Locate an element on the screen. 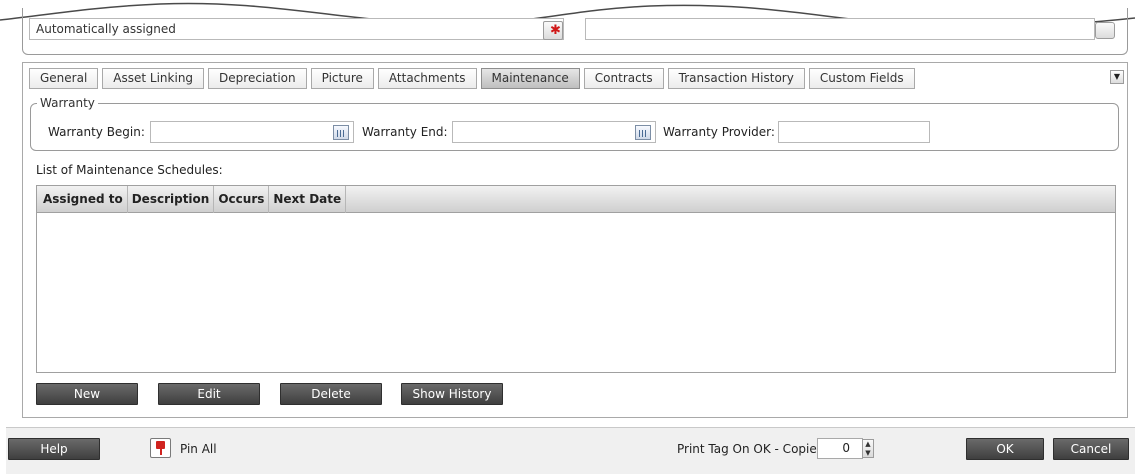 This screenshot has width=1135, height=474. edit-button: Edit is located at coordinates (209, 394).